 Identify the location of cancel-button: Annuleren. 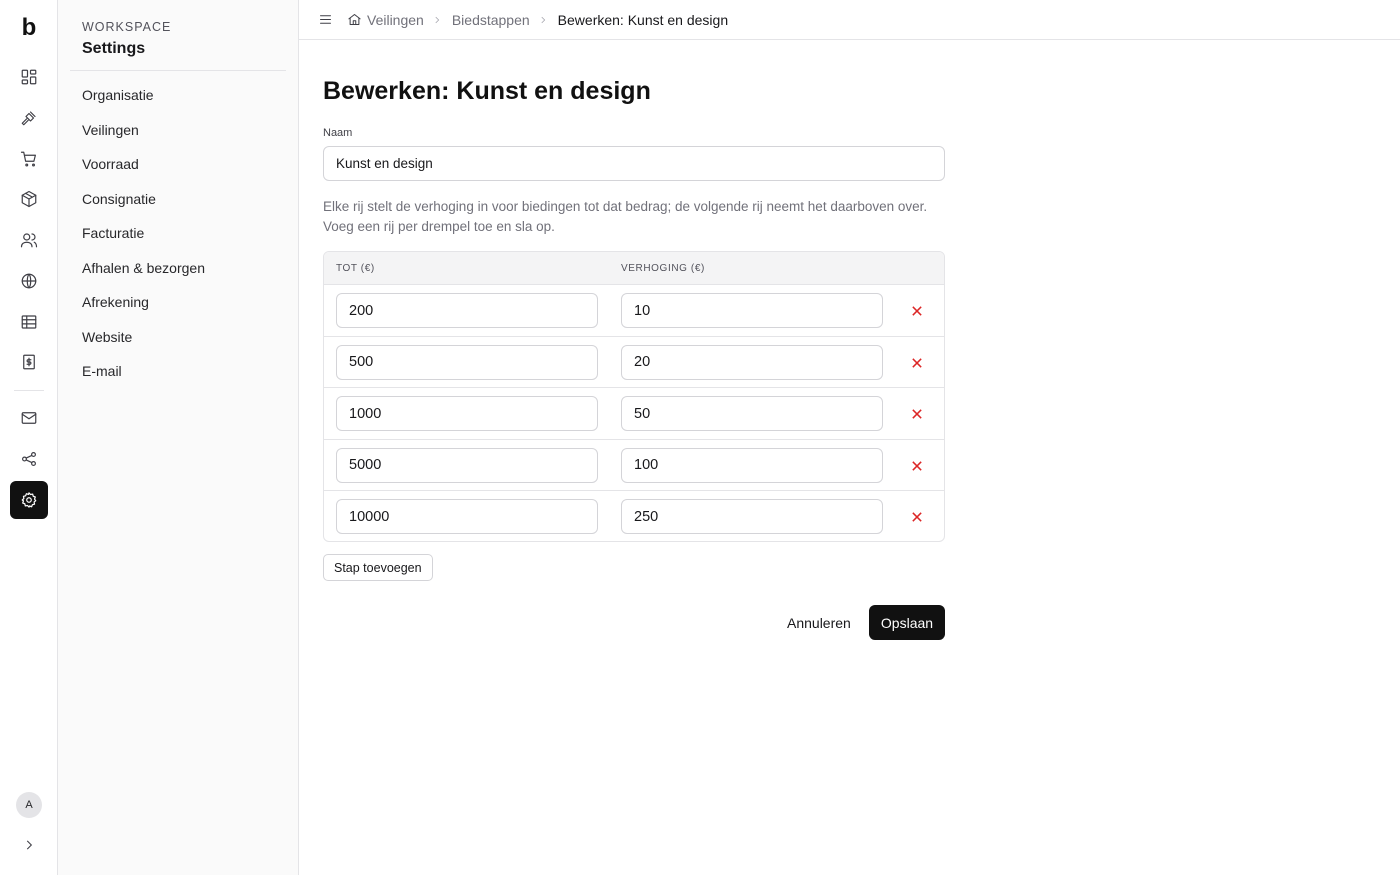
(819, 622).